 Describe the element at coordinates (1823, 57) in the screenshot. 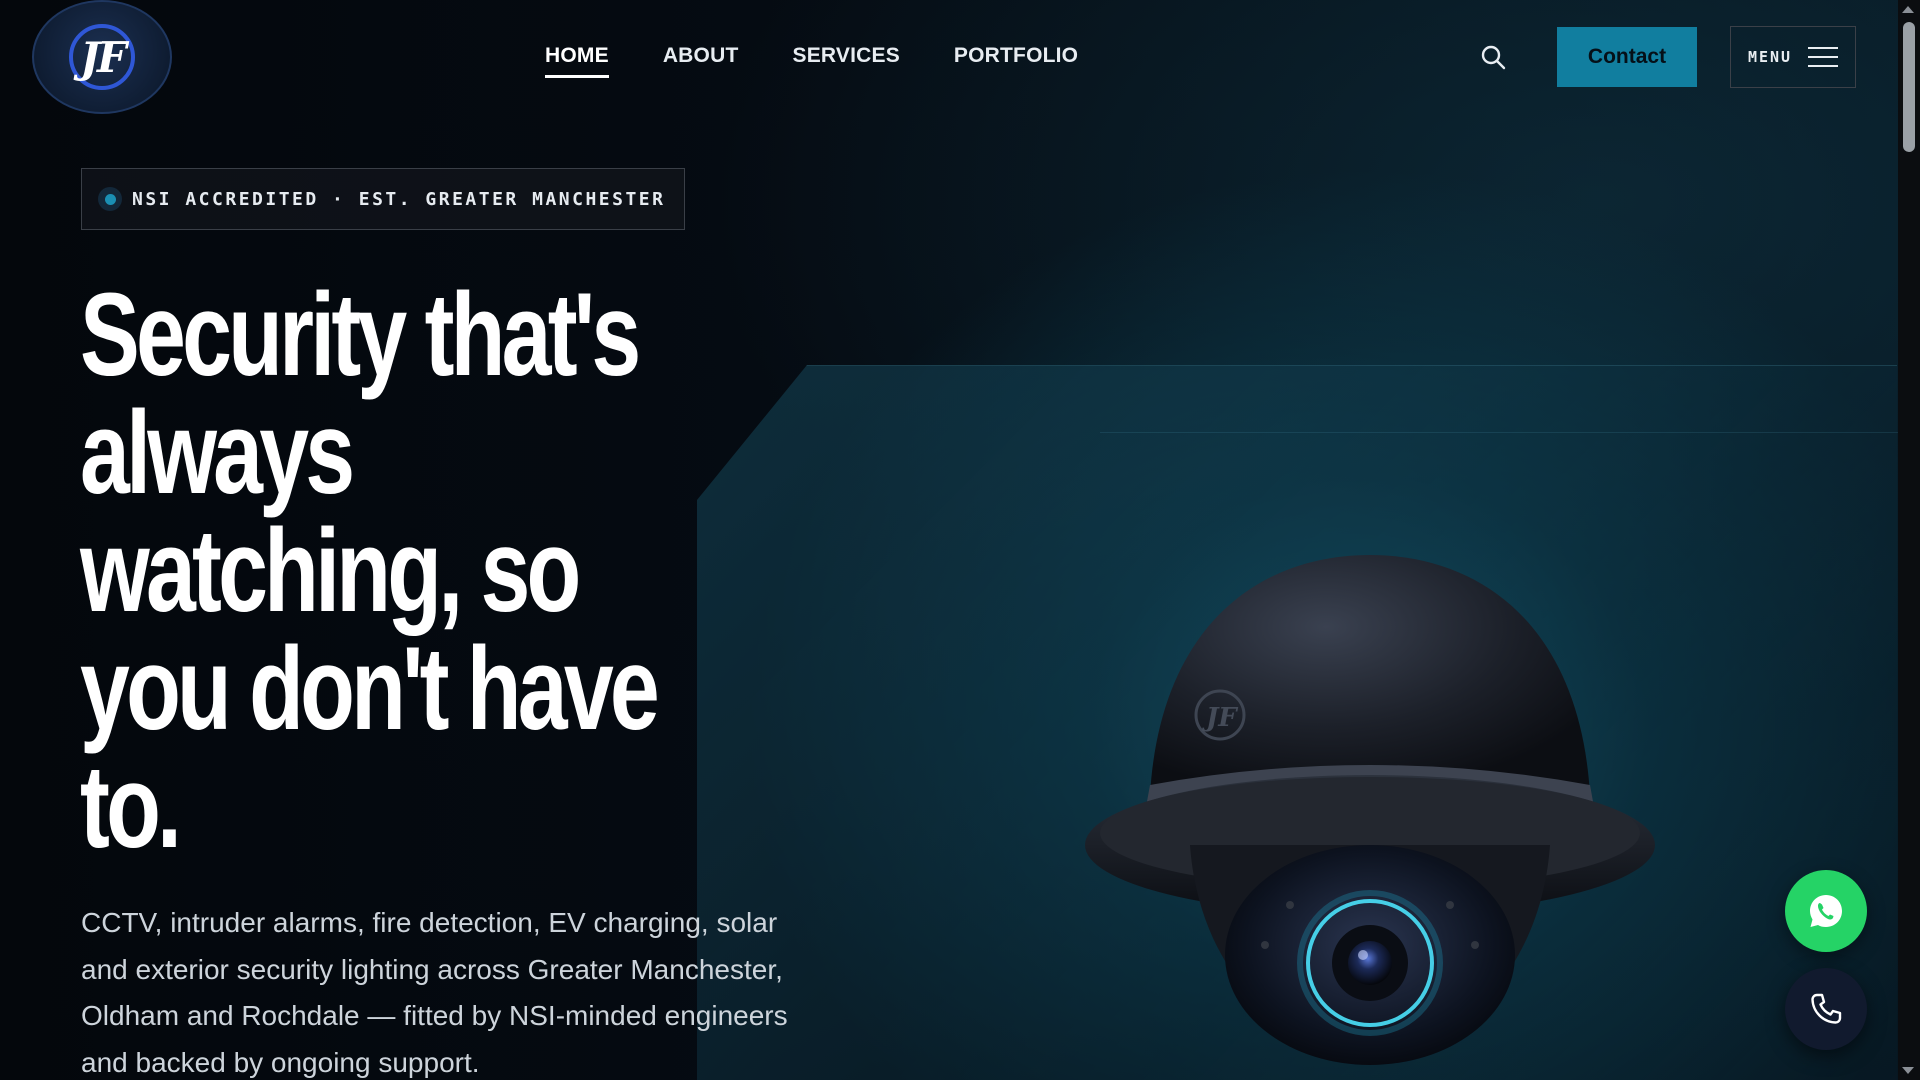

I see `hamburger-icon` at that location.